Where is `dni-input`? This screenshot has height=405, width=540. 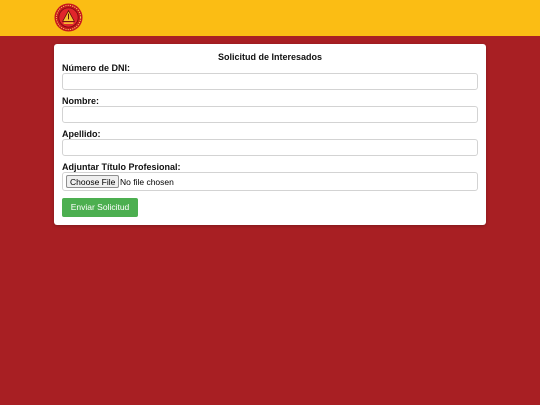
dni-input is located at coordinates (270, 81).